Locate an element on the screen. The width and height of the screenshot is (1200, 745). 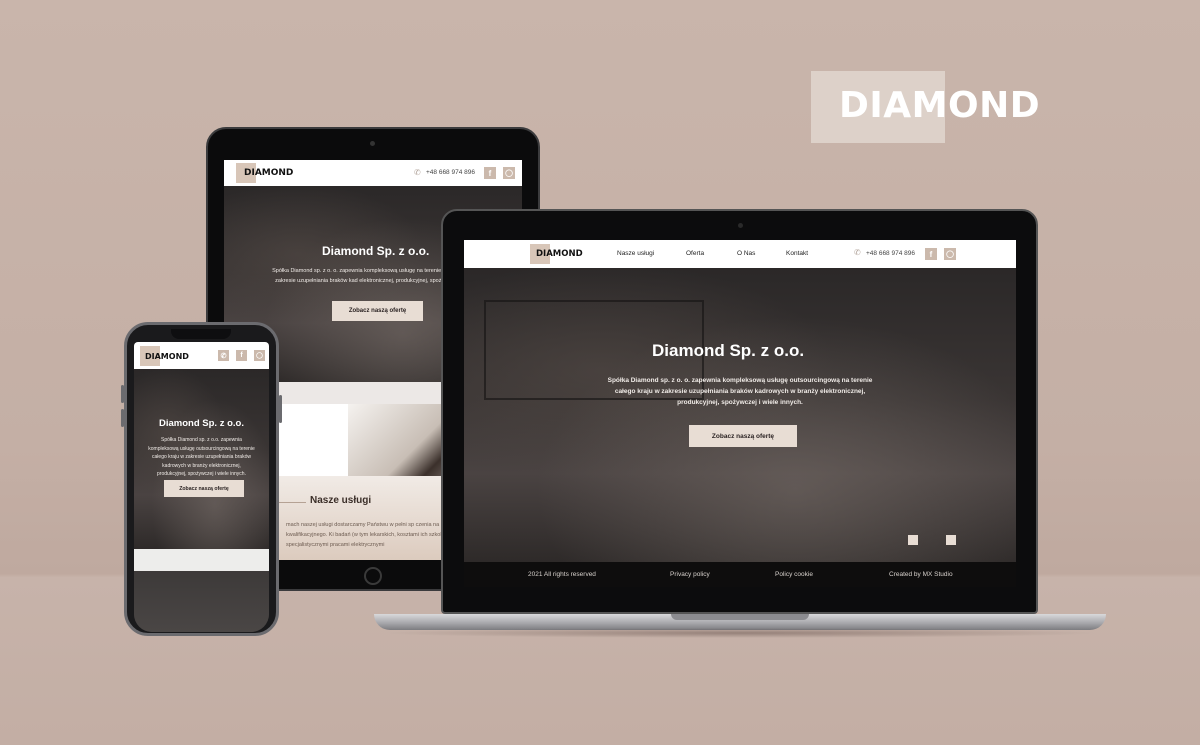
phone-notch is located at coordinates (201, 334).